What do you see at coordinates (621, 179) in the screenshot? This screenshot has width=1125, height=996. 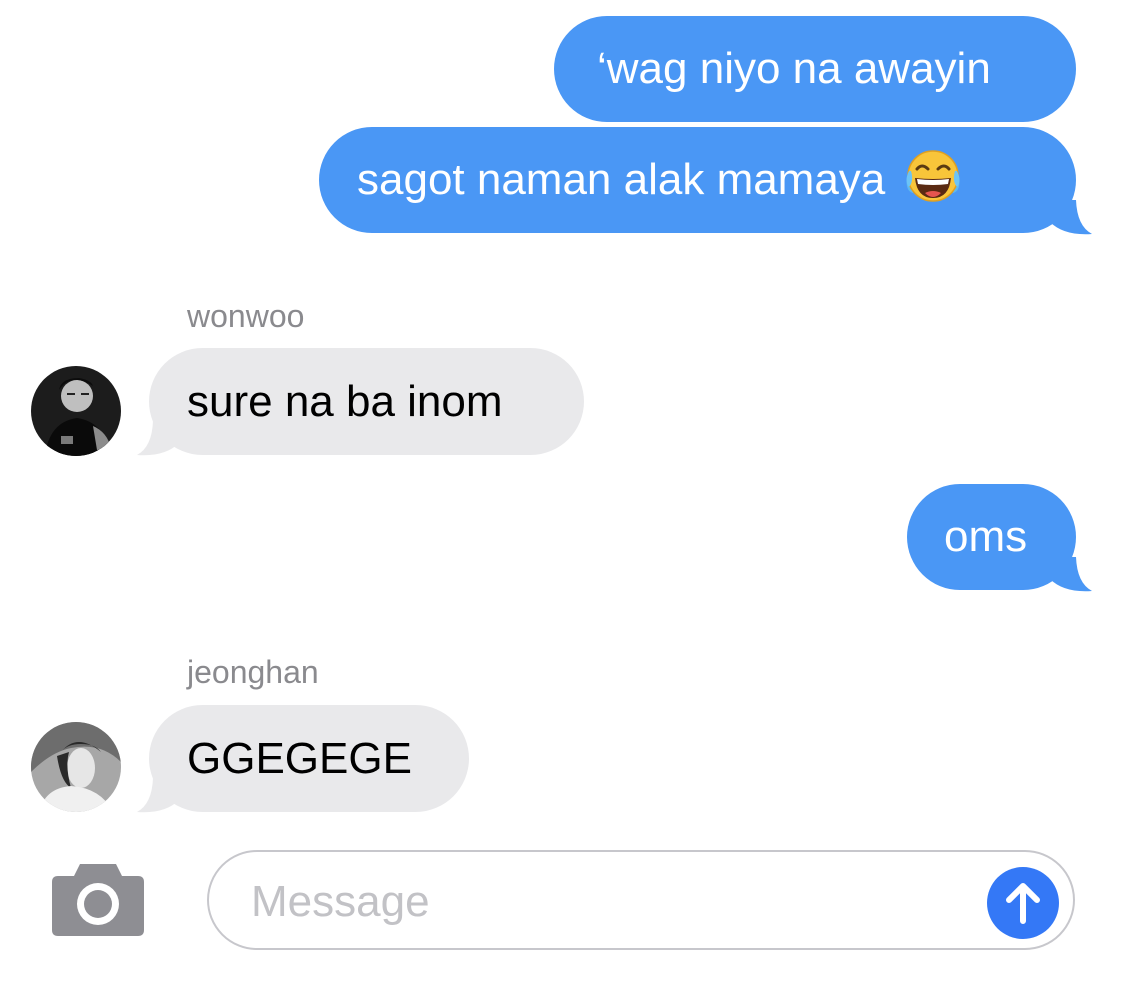 I see `message-text: sagot naman alak mamaya` at bounding box center [621, 179].